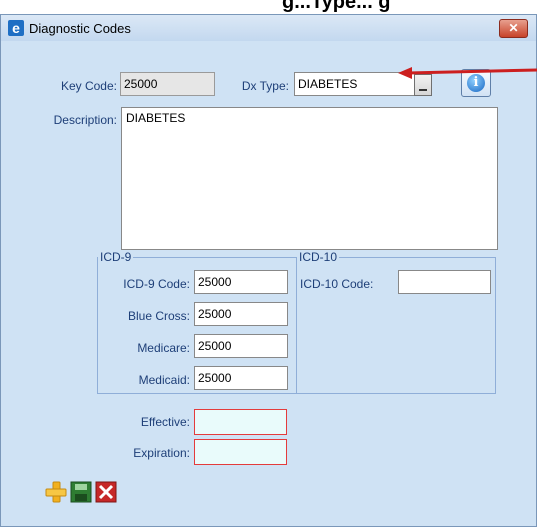 This screenshot has width=537, height=527. Describe the element at coordinates (80, 28) in the screenshot. I see `window-title: Diagnostic Codes` at that location.